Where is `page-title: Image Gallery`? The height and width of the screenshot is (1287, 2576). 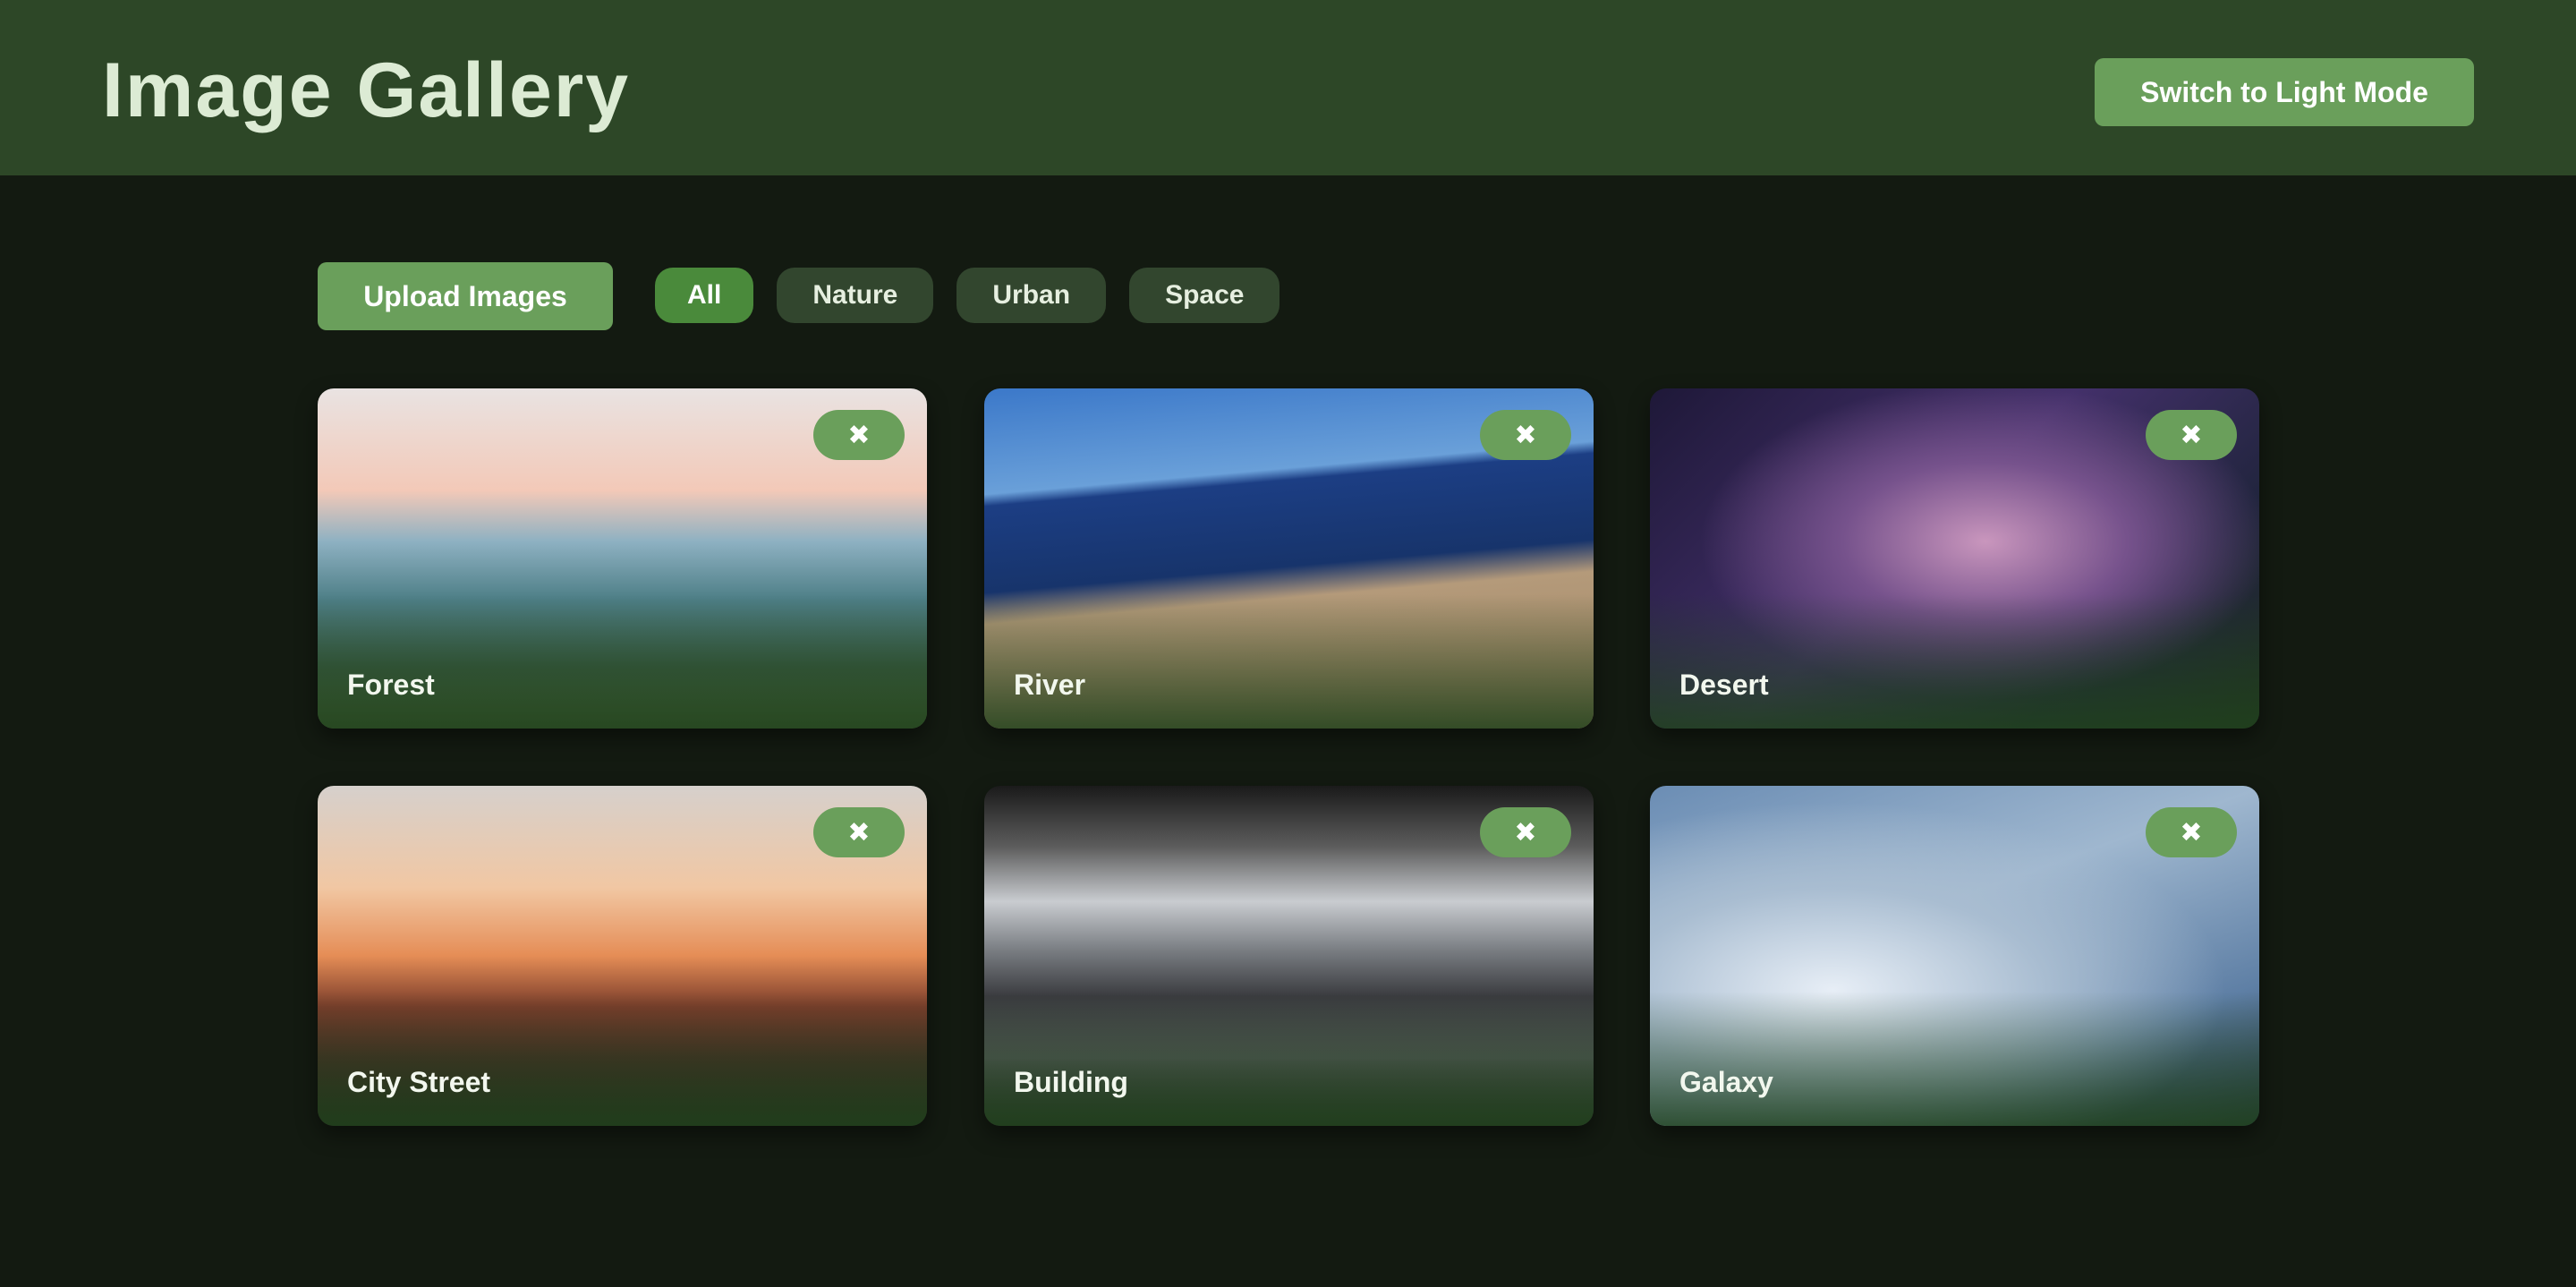
page-title: Image Gallery is located at coordinates (366, 90).